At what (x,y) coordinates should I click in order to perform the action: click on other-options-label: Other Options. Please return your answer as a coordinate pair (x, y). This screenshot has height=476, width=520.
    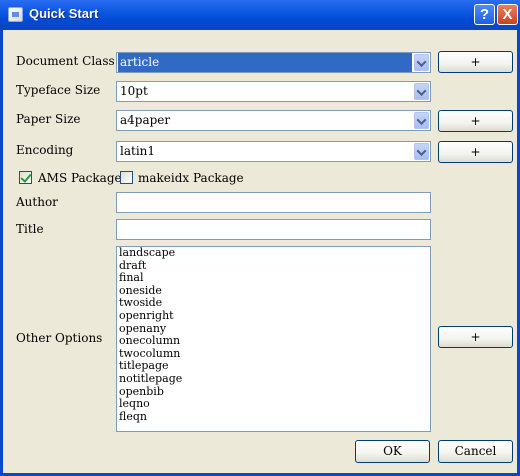
    Looking at the image, I should click on (59, 338).